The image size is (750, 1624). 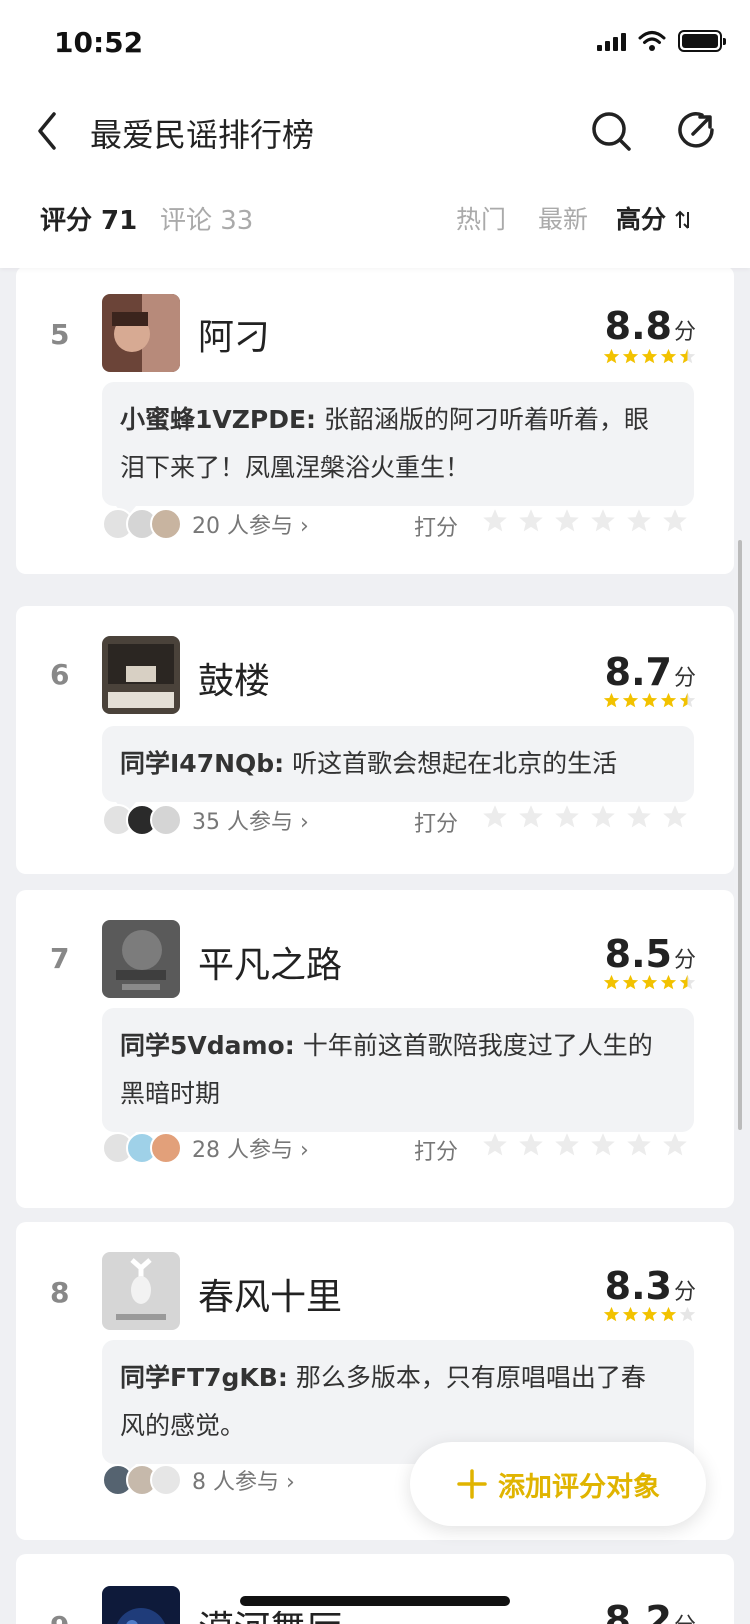 I want to click on participants-row: 35 人参与 ›, so click(x=205, y=820).